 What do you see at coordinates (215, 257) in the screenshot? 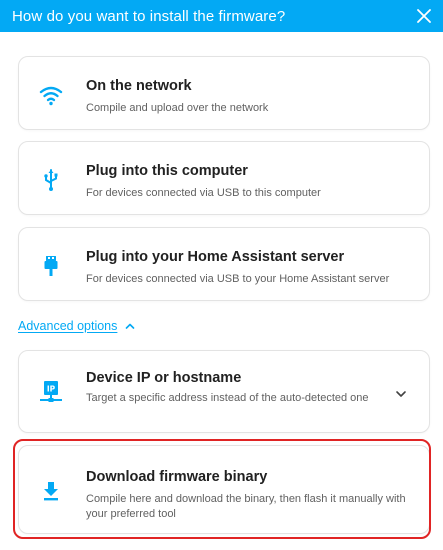
I see `option-title: Plug into your Home Assistant server` at bounding box center [215, 257].